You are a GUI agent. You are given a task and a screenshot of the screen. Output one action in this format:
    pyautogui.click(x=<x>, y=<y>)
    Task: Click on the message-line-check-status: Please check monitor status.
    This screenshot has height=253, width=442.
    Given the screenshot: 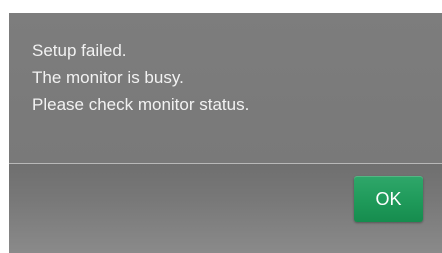 What is the action you would take?
    pyautogui.click(x=141, y=104)
    